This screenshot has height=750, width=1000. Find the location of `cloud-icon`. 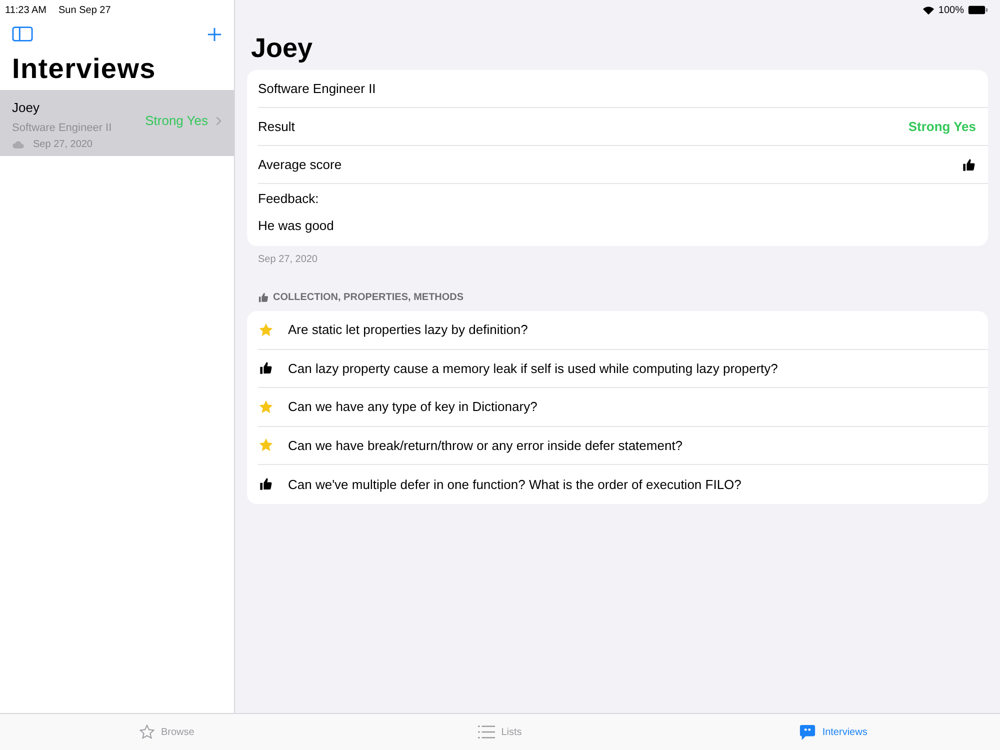

cloud-icon is located at coordinates (18, 144).